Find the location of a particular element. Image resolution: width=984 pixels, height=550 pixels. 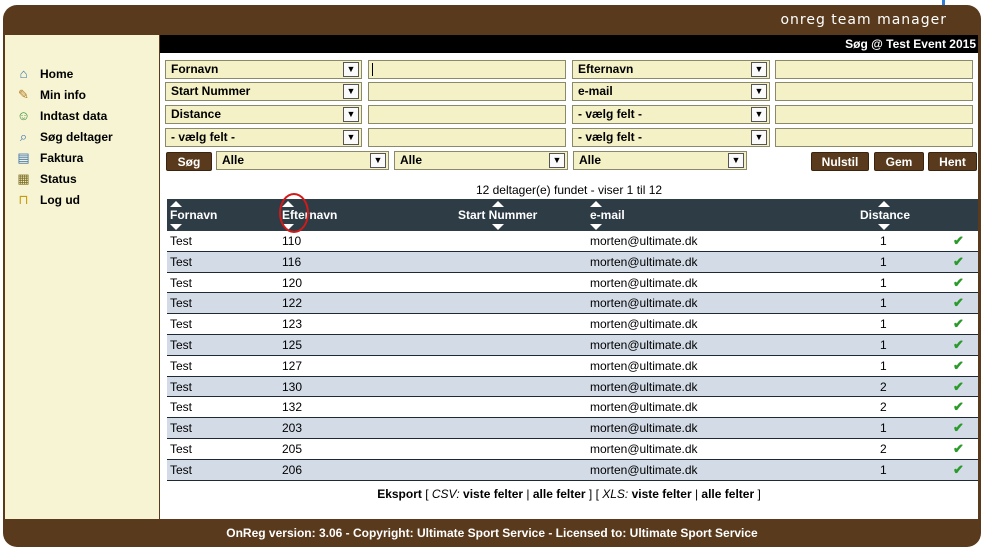

sidebar-item-label: Søg deltager is located at coordinates (76, 136).